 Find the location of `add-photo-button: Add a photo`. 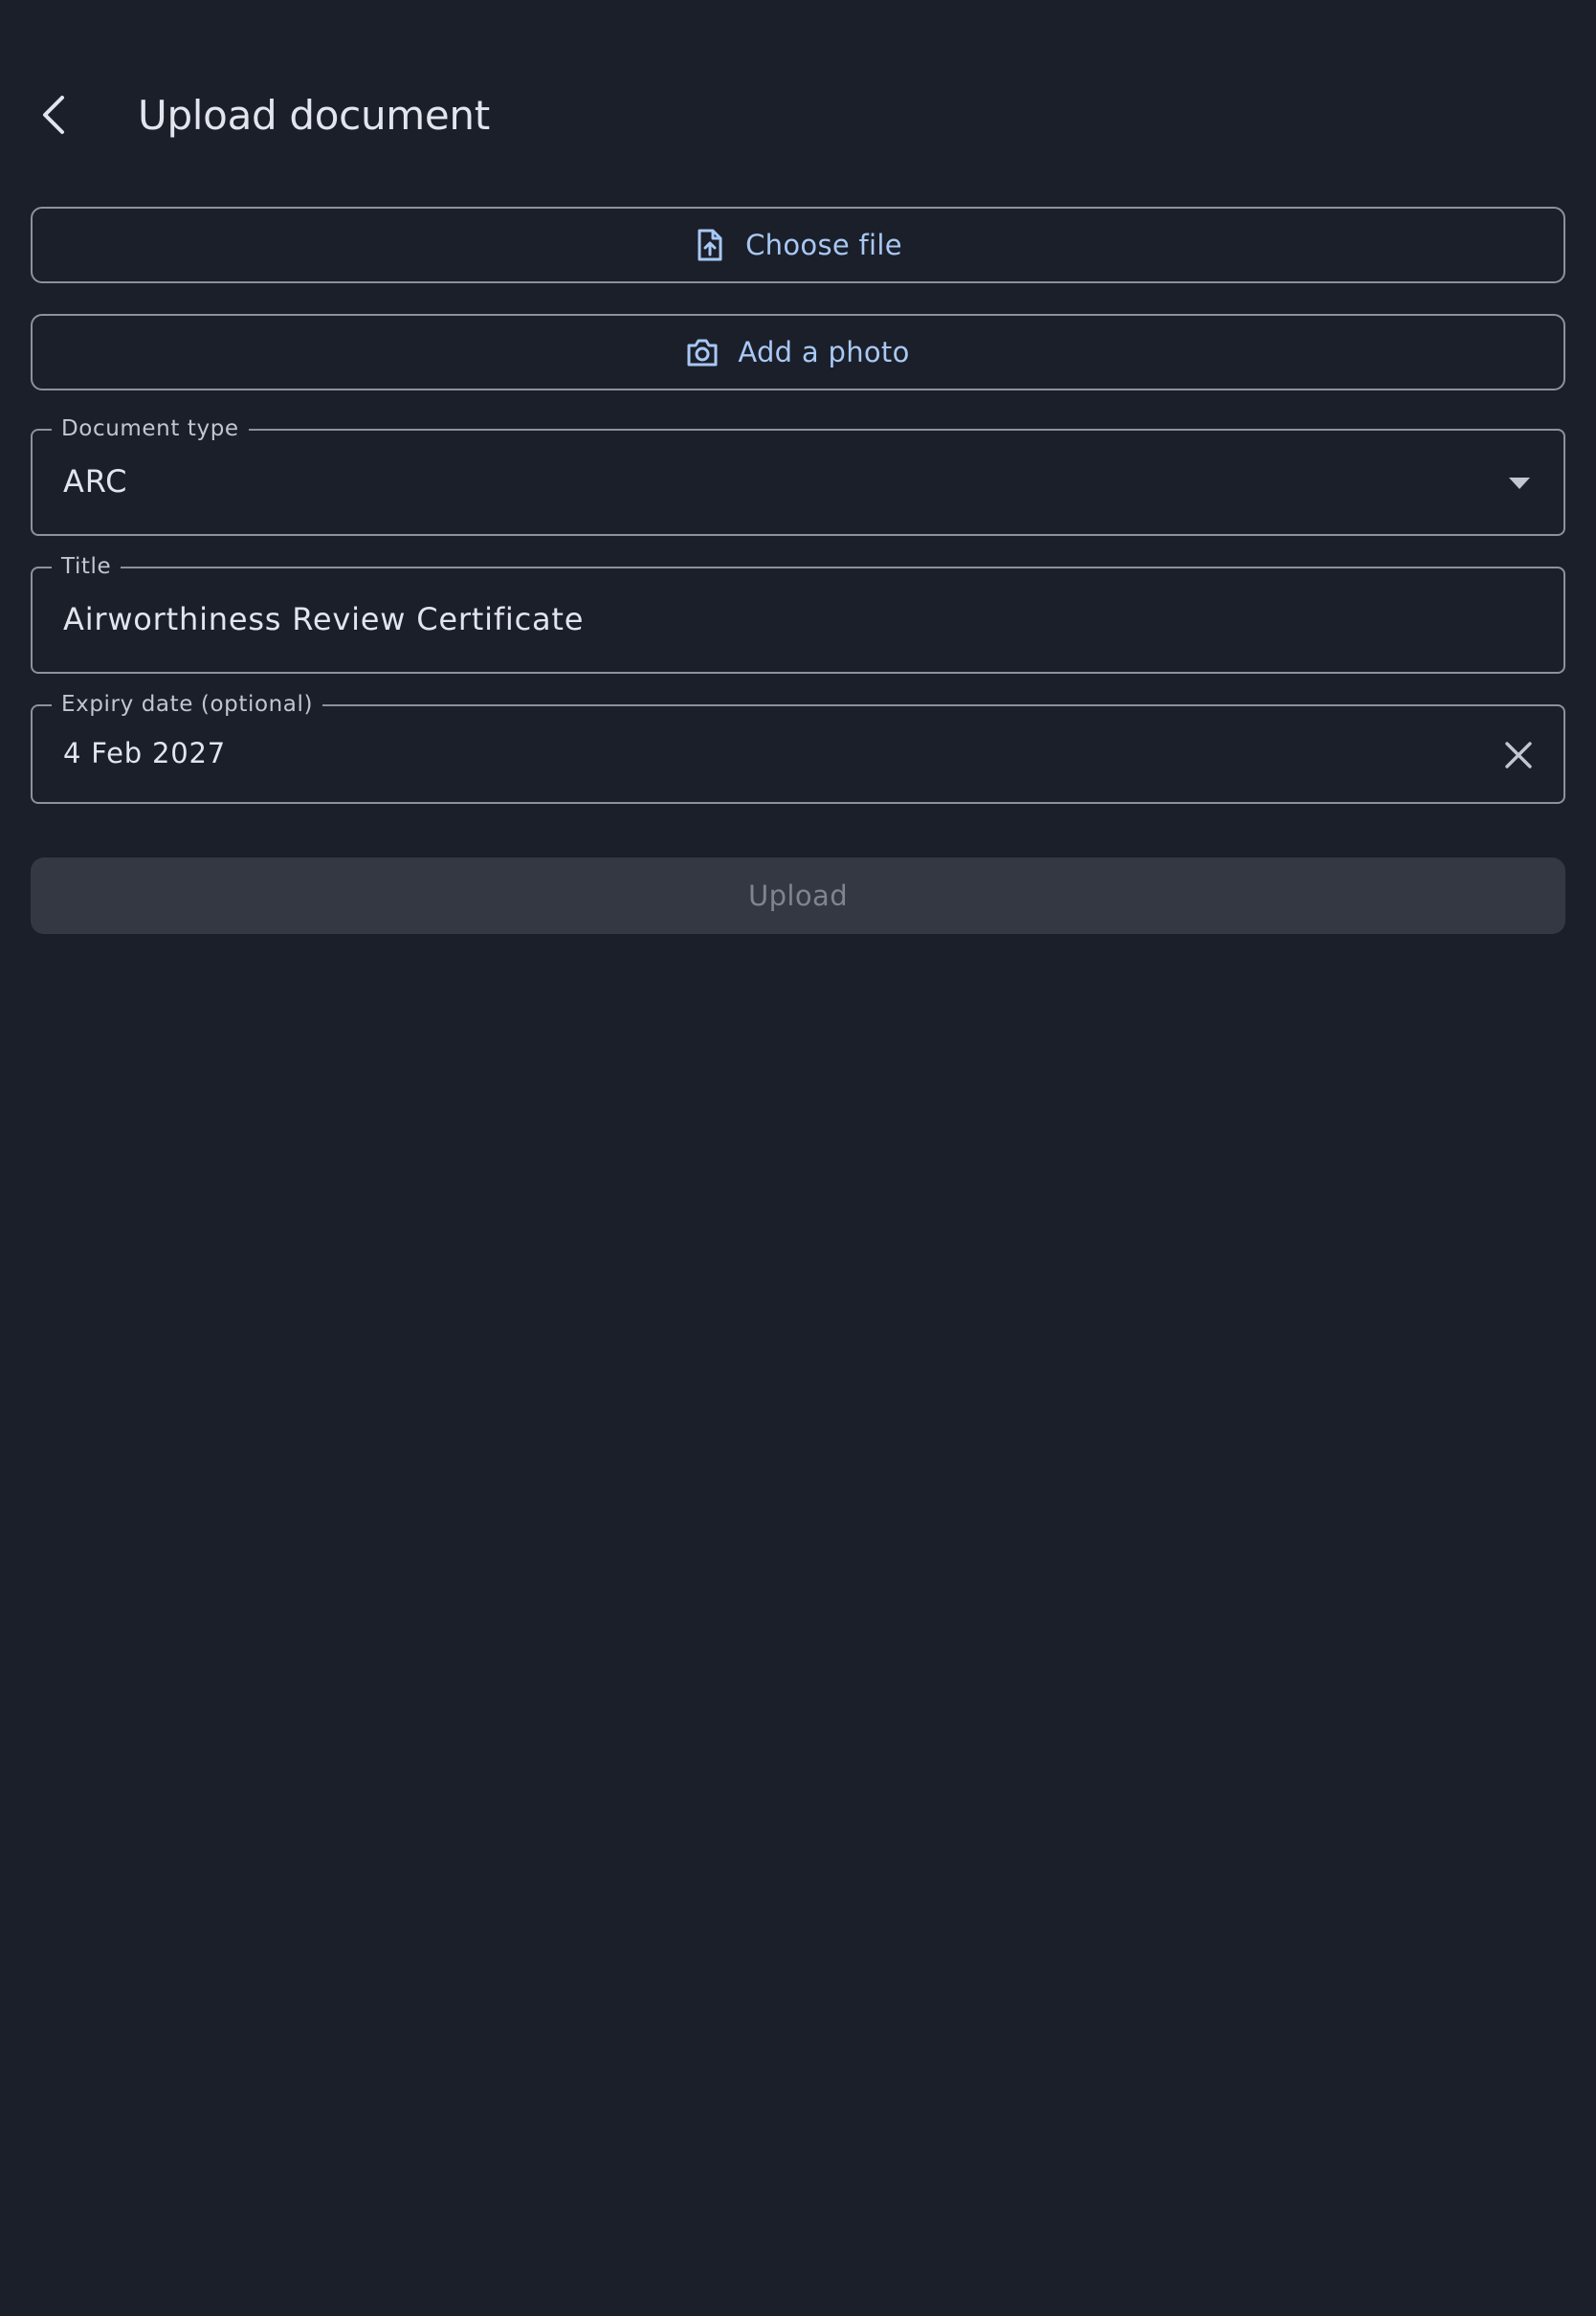

add-photo-button: Add a photo is located at coordinates (798, 352).